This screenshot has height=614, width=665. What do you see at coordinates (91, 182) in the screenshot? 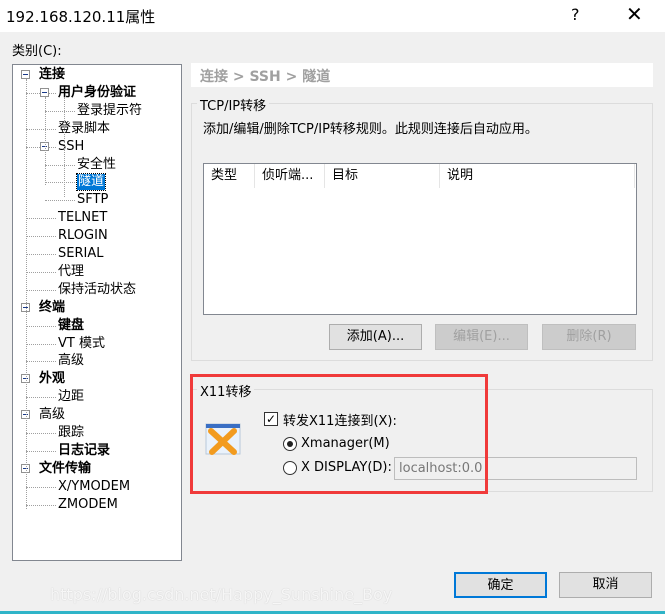
I see `tree-item: 隧道` at bounding box center [91, 182].